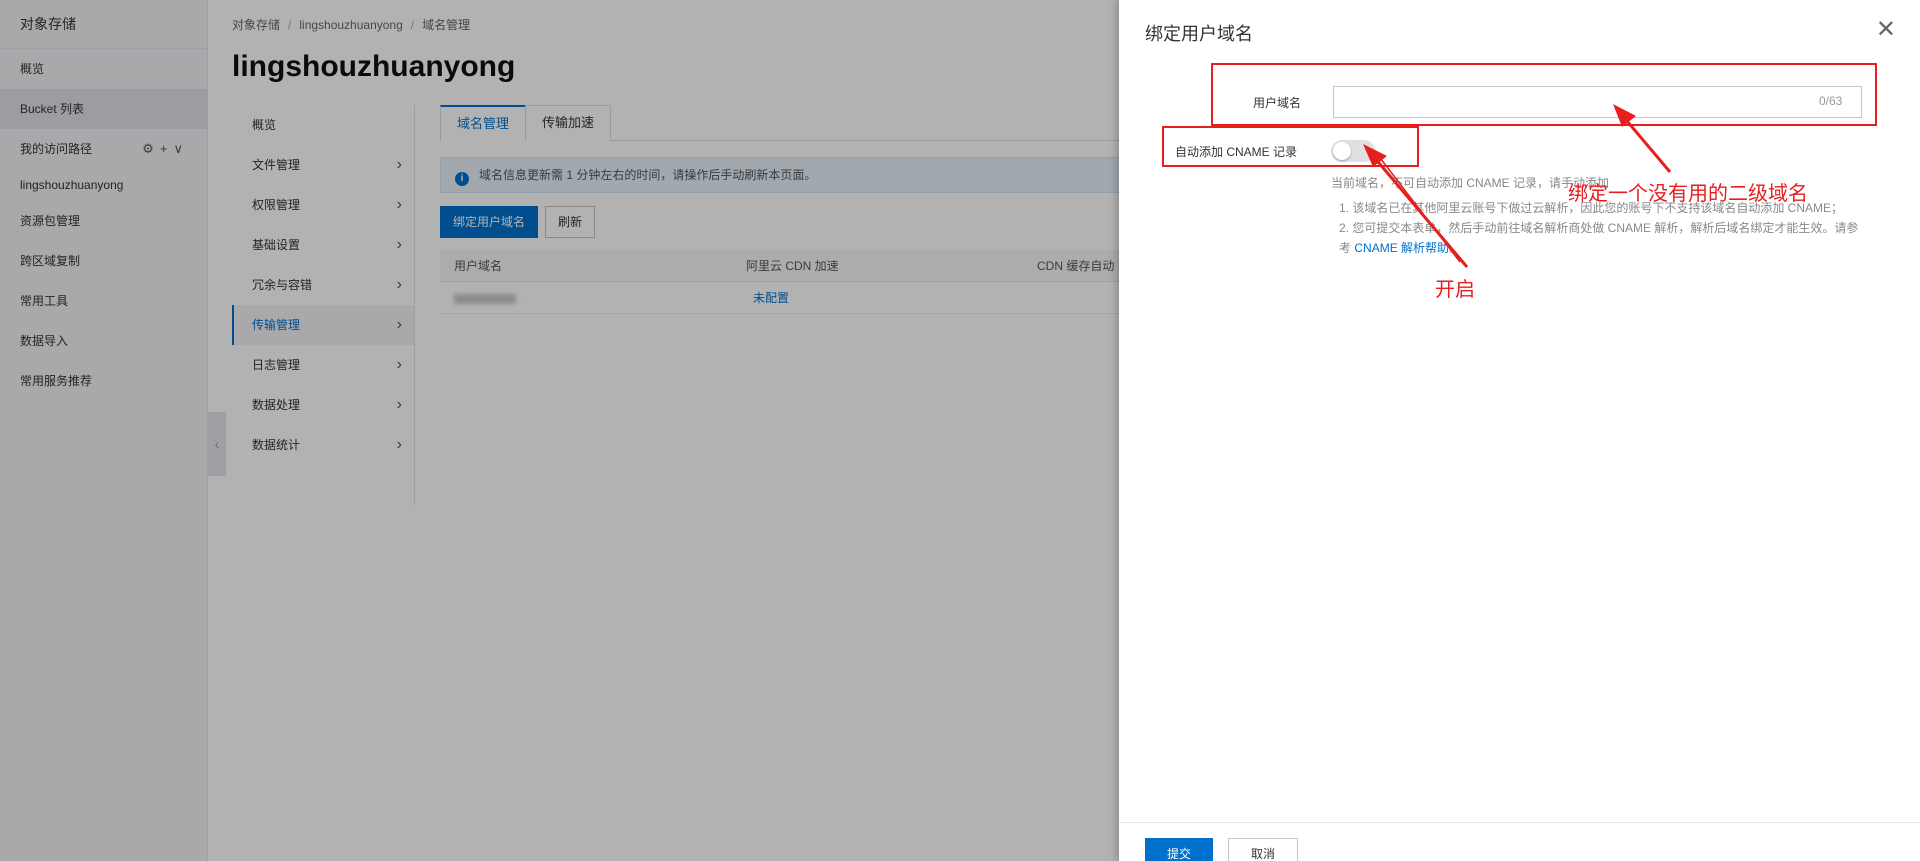 Image resolution: width=1920 pixels, height=861 pixels. What do you see at coordinates (1519, 822) in the screenshot?
I see `footer-divider` at bounding box center [1519, 822].